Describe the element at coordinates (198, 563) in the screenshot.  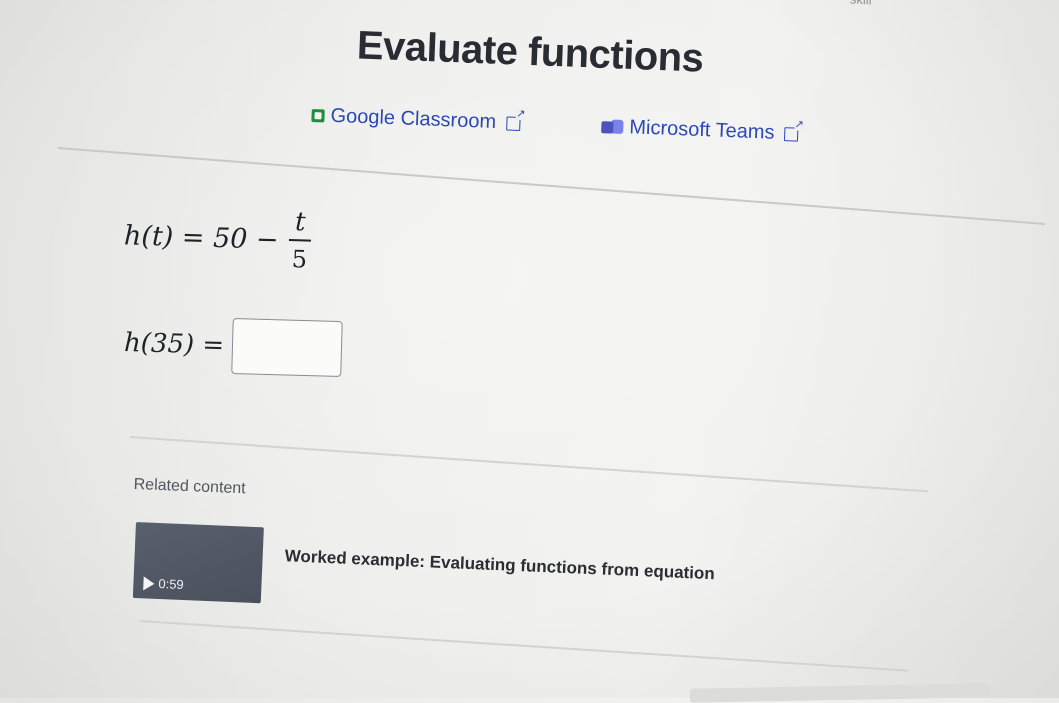
I see `video-thumbnail: 0:59` at that location.